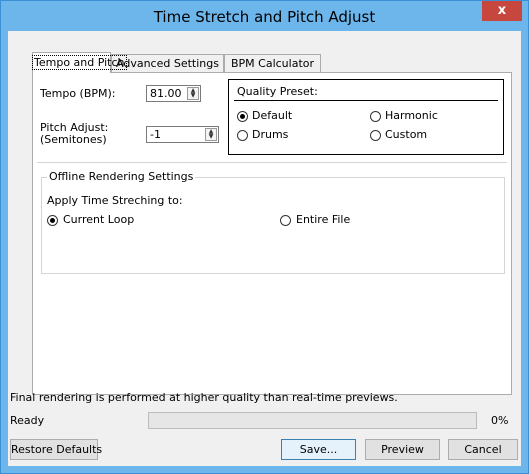  What do you see at coordinates (270, 134) in the screenshot?
I see `radio-drums-label: Drums` at bounding box center [270, 134].